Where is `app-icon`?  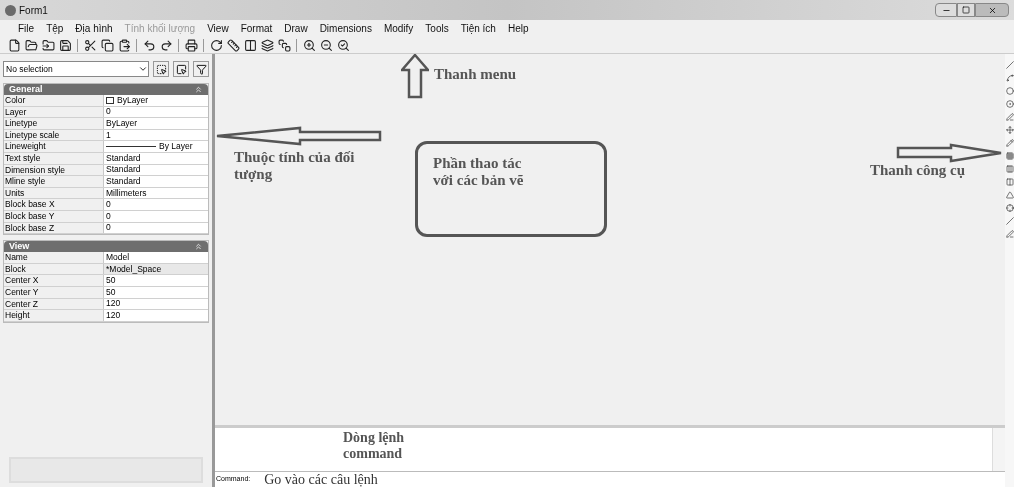
app-icon is located at coordinates (10, 10).